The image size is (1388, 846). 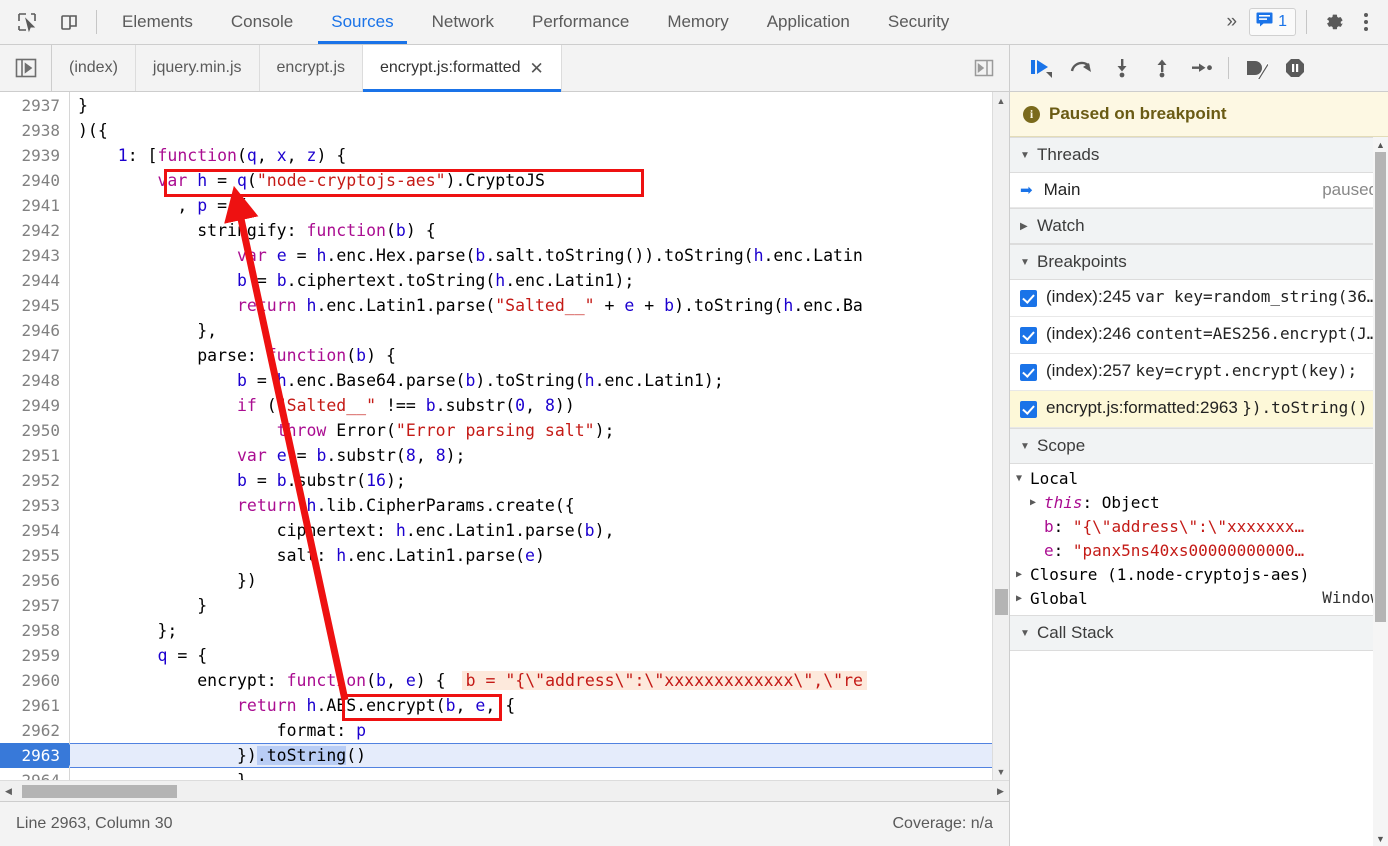 I want to click on line-number: 2937, so click(x=34, y=105).